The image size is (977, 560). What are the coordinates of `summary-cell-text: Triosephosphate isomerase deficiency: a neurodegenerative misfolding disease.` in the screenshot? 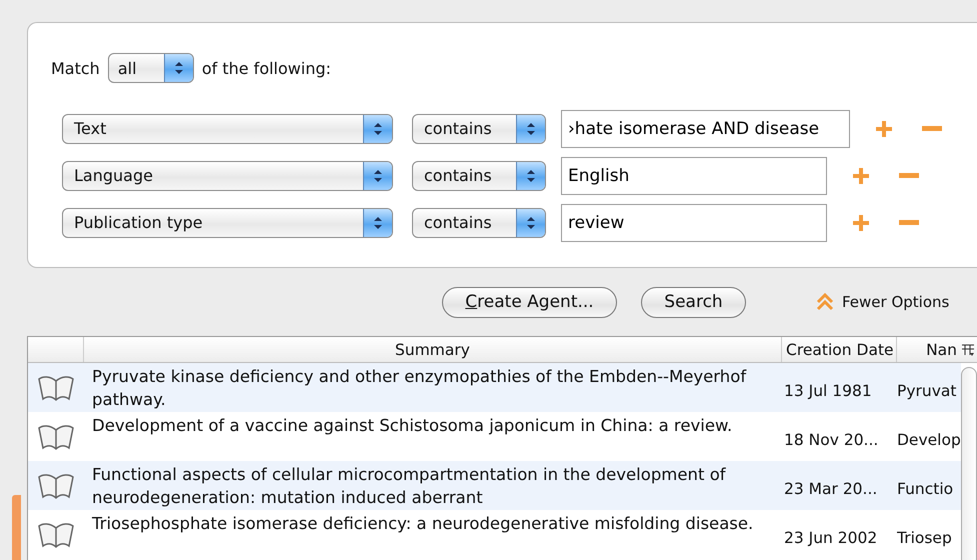 It's located at (422, 524).